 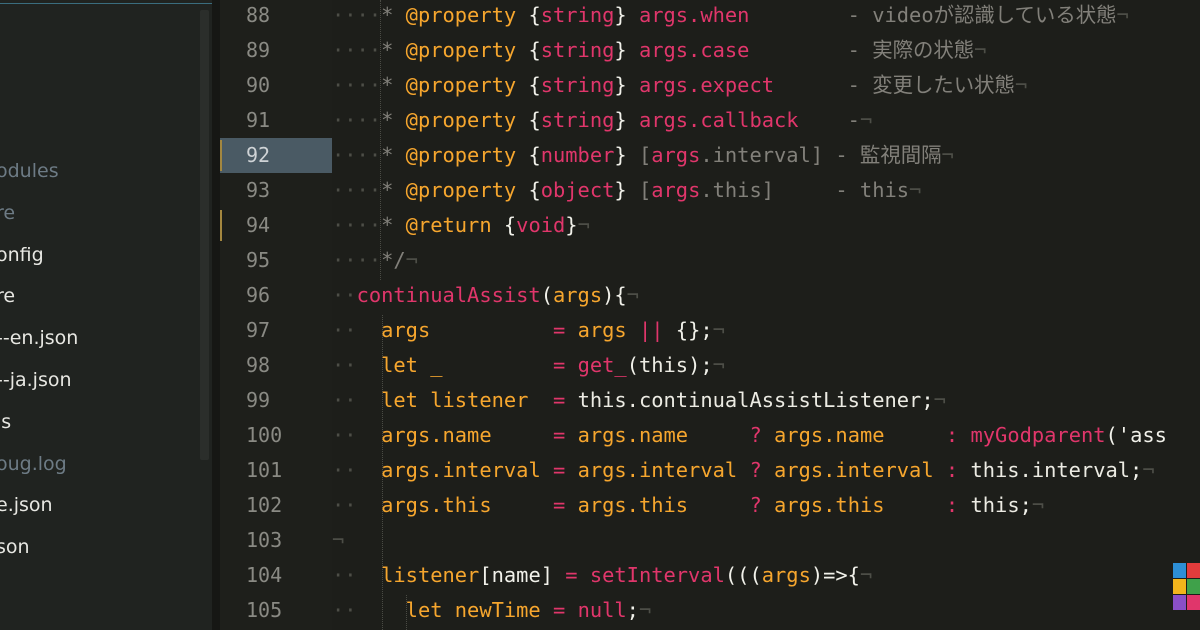 What do you see at coordinates (276, 260) in the screenshot?
I see `line-number: 95` at bounding box center [276, 260].